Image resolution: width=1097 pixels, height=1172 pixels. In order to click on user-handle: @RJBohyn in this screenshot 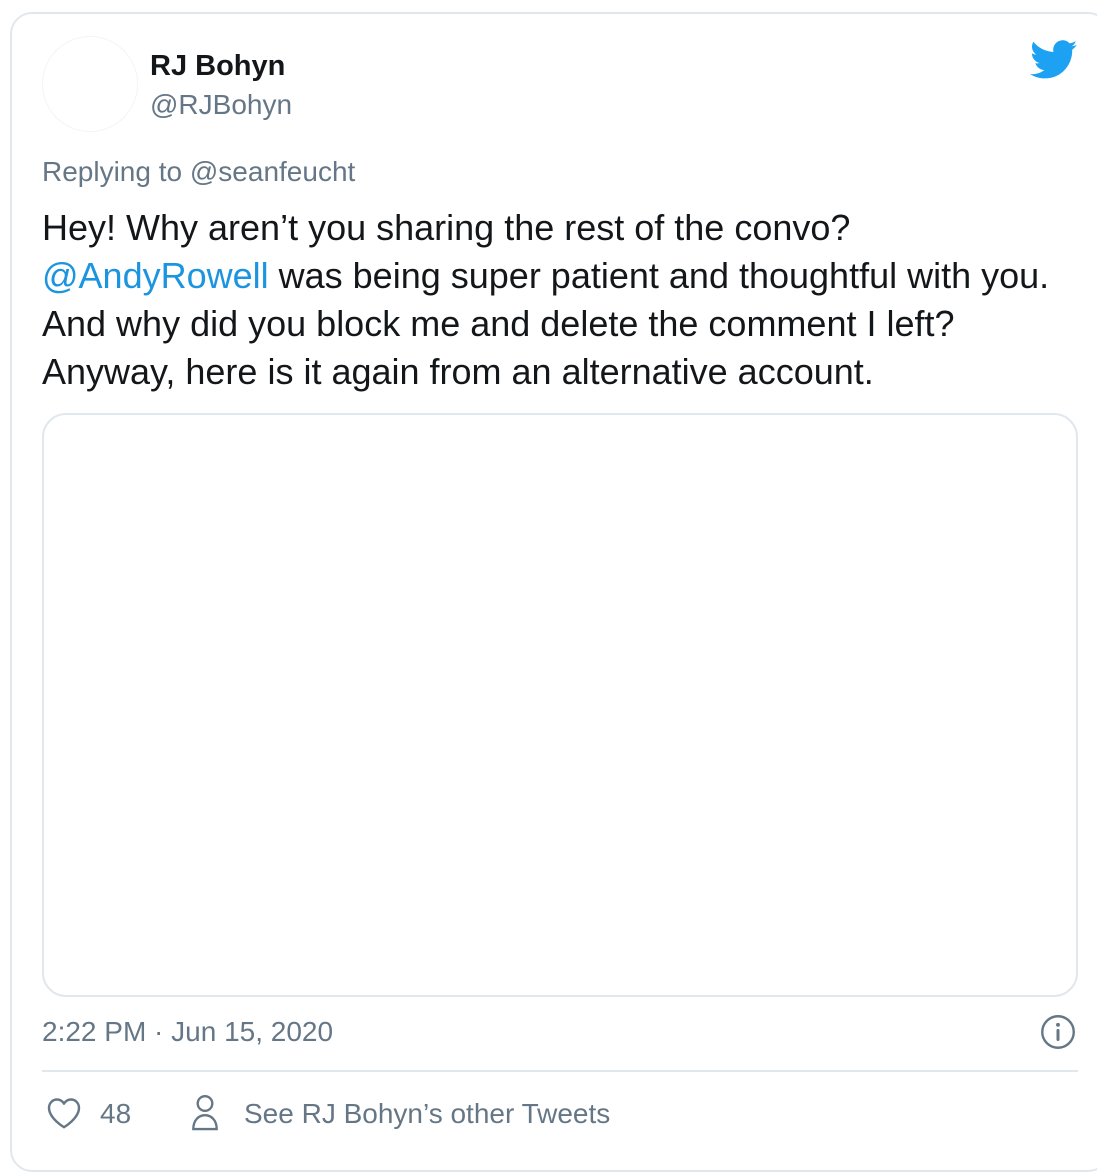, I will do `click(221, 105)`.